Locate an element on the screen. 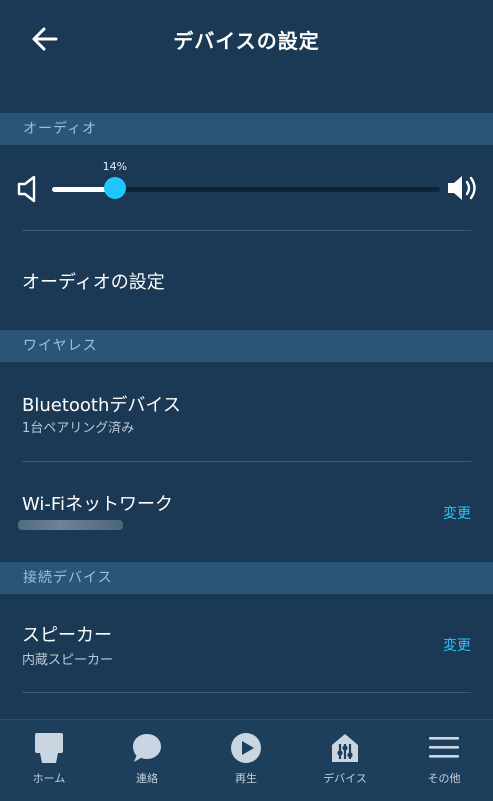  page-title: デバイスの設定 is located at coordinates (246, 41).